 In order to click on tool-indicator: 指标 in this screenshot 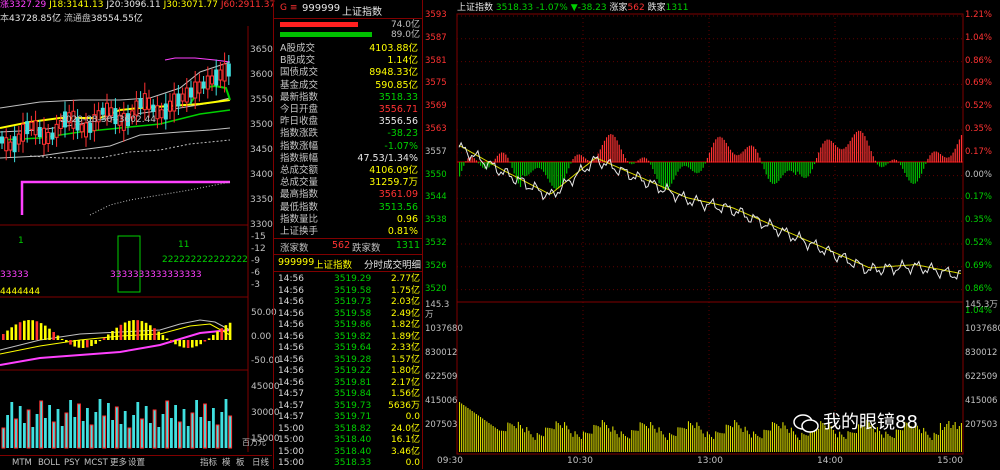, I will do `click(208, 463)`.